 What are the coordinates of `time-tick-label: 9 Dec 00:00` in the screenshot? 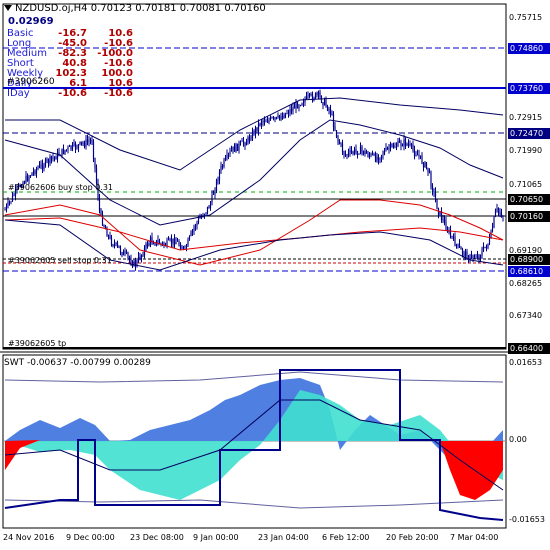 It's located at (90, 537).